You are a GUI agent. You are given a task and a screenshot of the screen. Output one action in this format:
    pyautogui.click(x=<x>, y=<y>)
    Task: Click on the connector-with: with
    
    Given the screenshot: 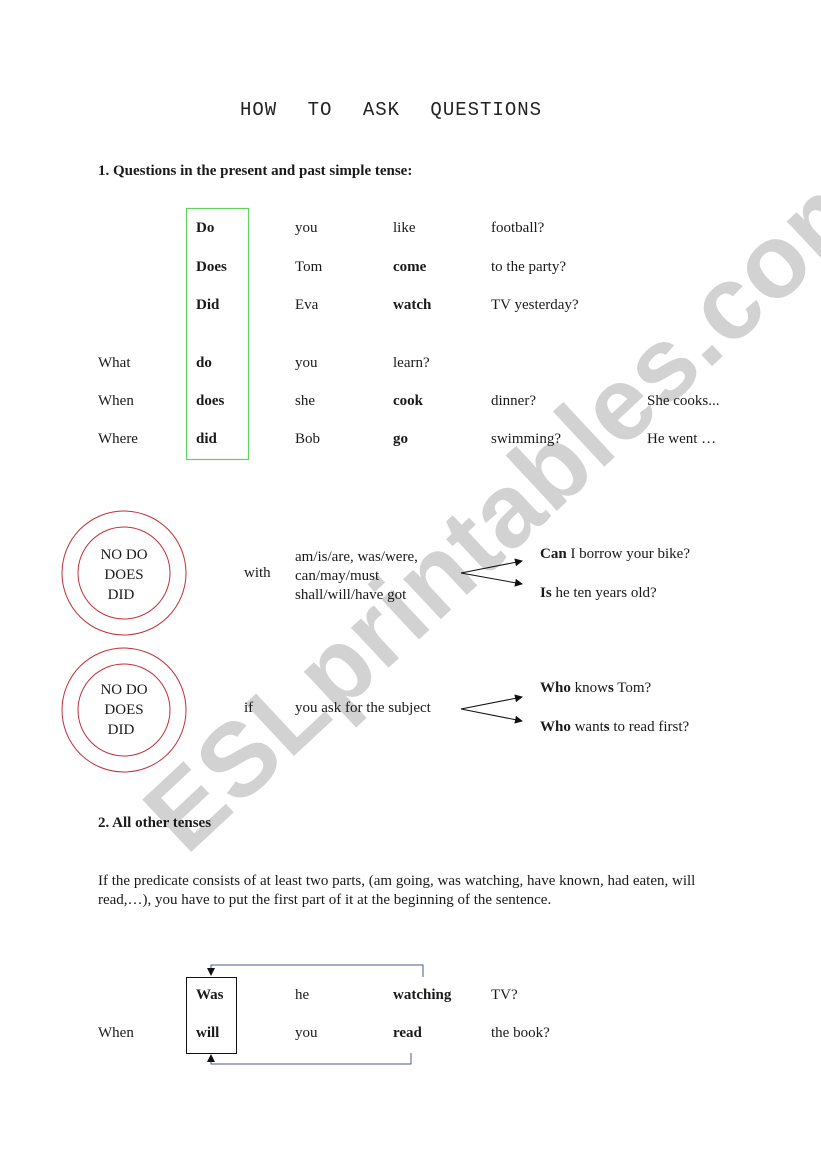 What is the action you would take?
    pyautogui.click(x=257, y=573)
    